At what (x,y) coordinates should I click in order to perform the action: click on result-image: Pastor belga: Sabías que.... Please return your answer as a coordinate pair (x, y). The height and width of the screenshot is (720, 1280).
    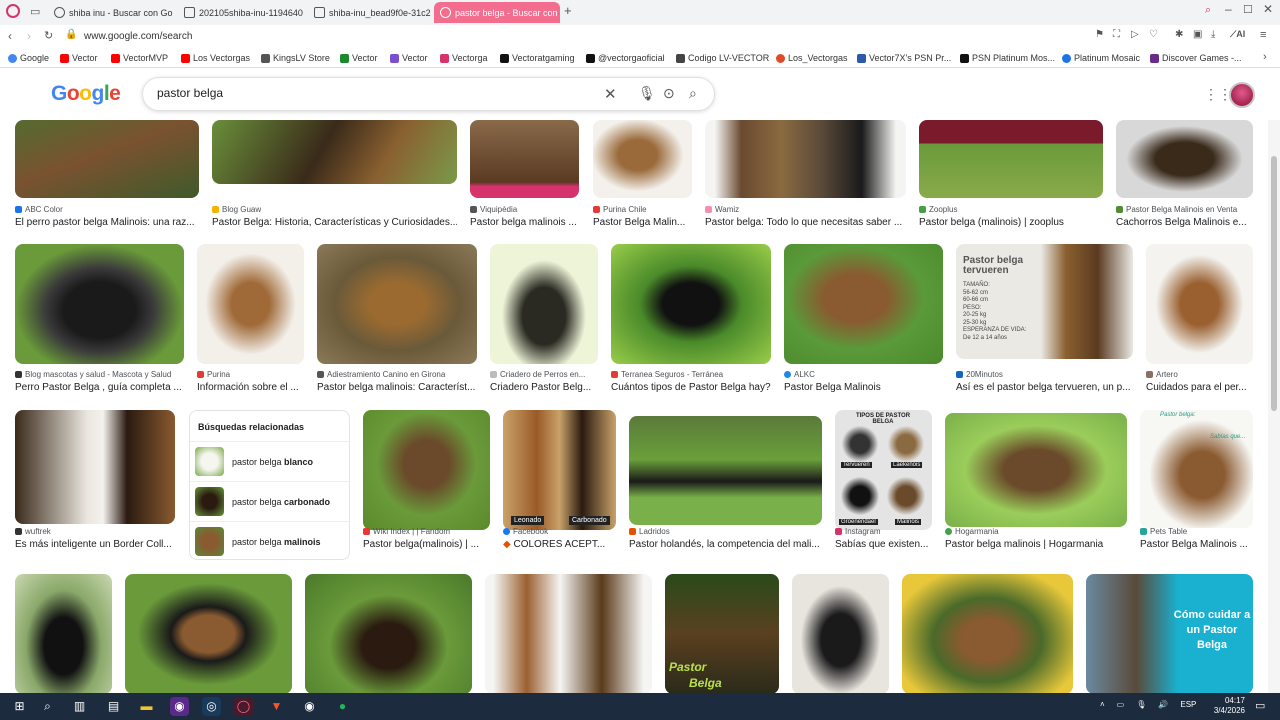
    Looking at the image, I should click on (1196, 469).